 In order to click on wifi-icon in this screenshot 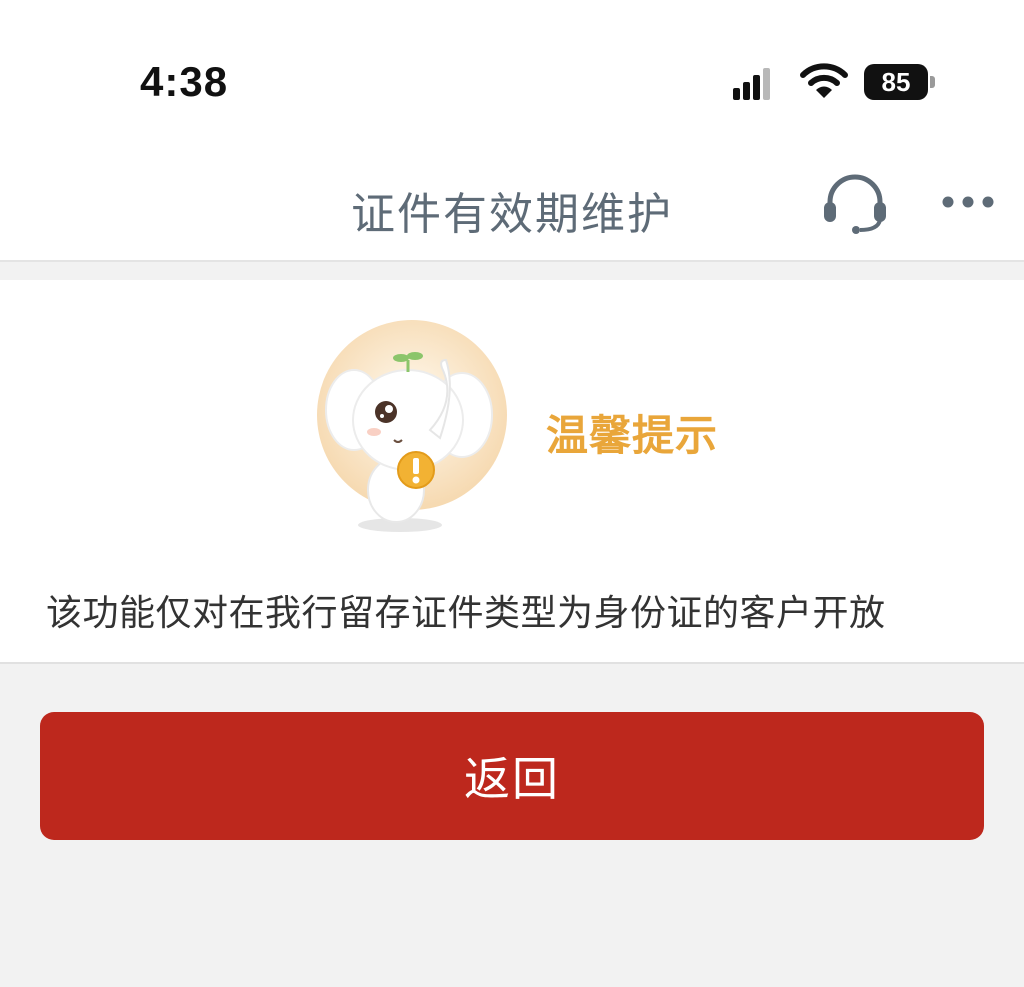, I will do `click(824, 80)`.